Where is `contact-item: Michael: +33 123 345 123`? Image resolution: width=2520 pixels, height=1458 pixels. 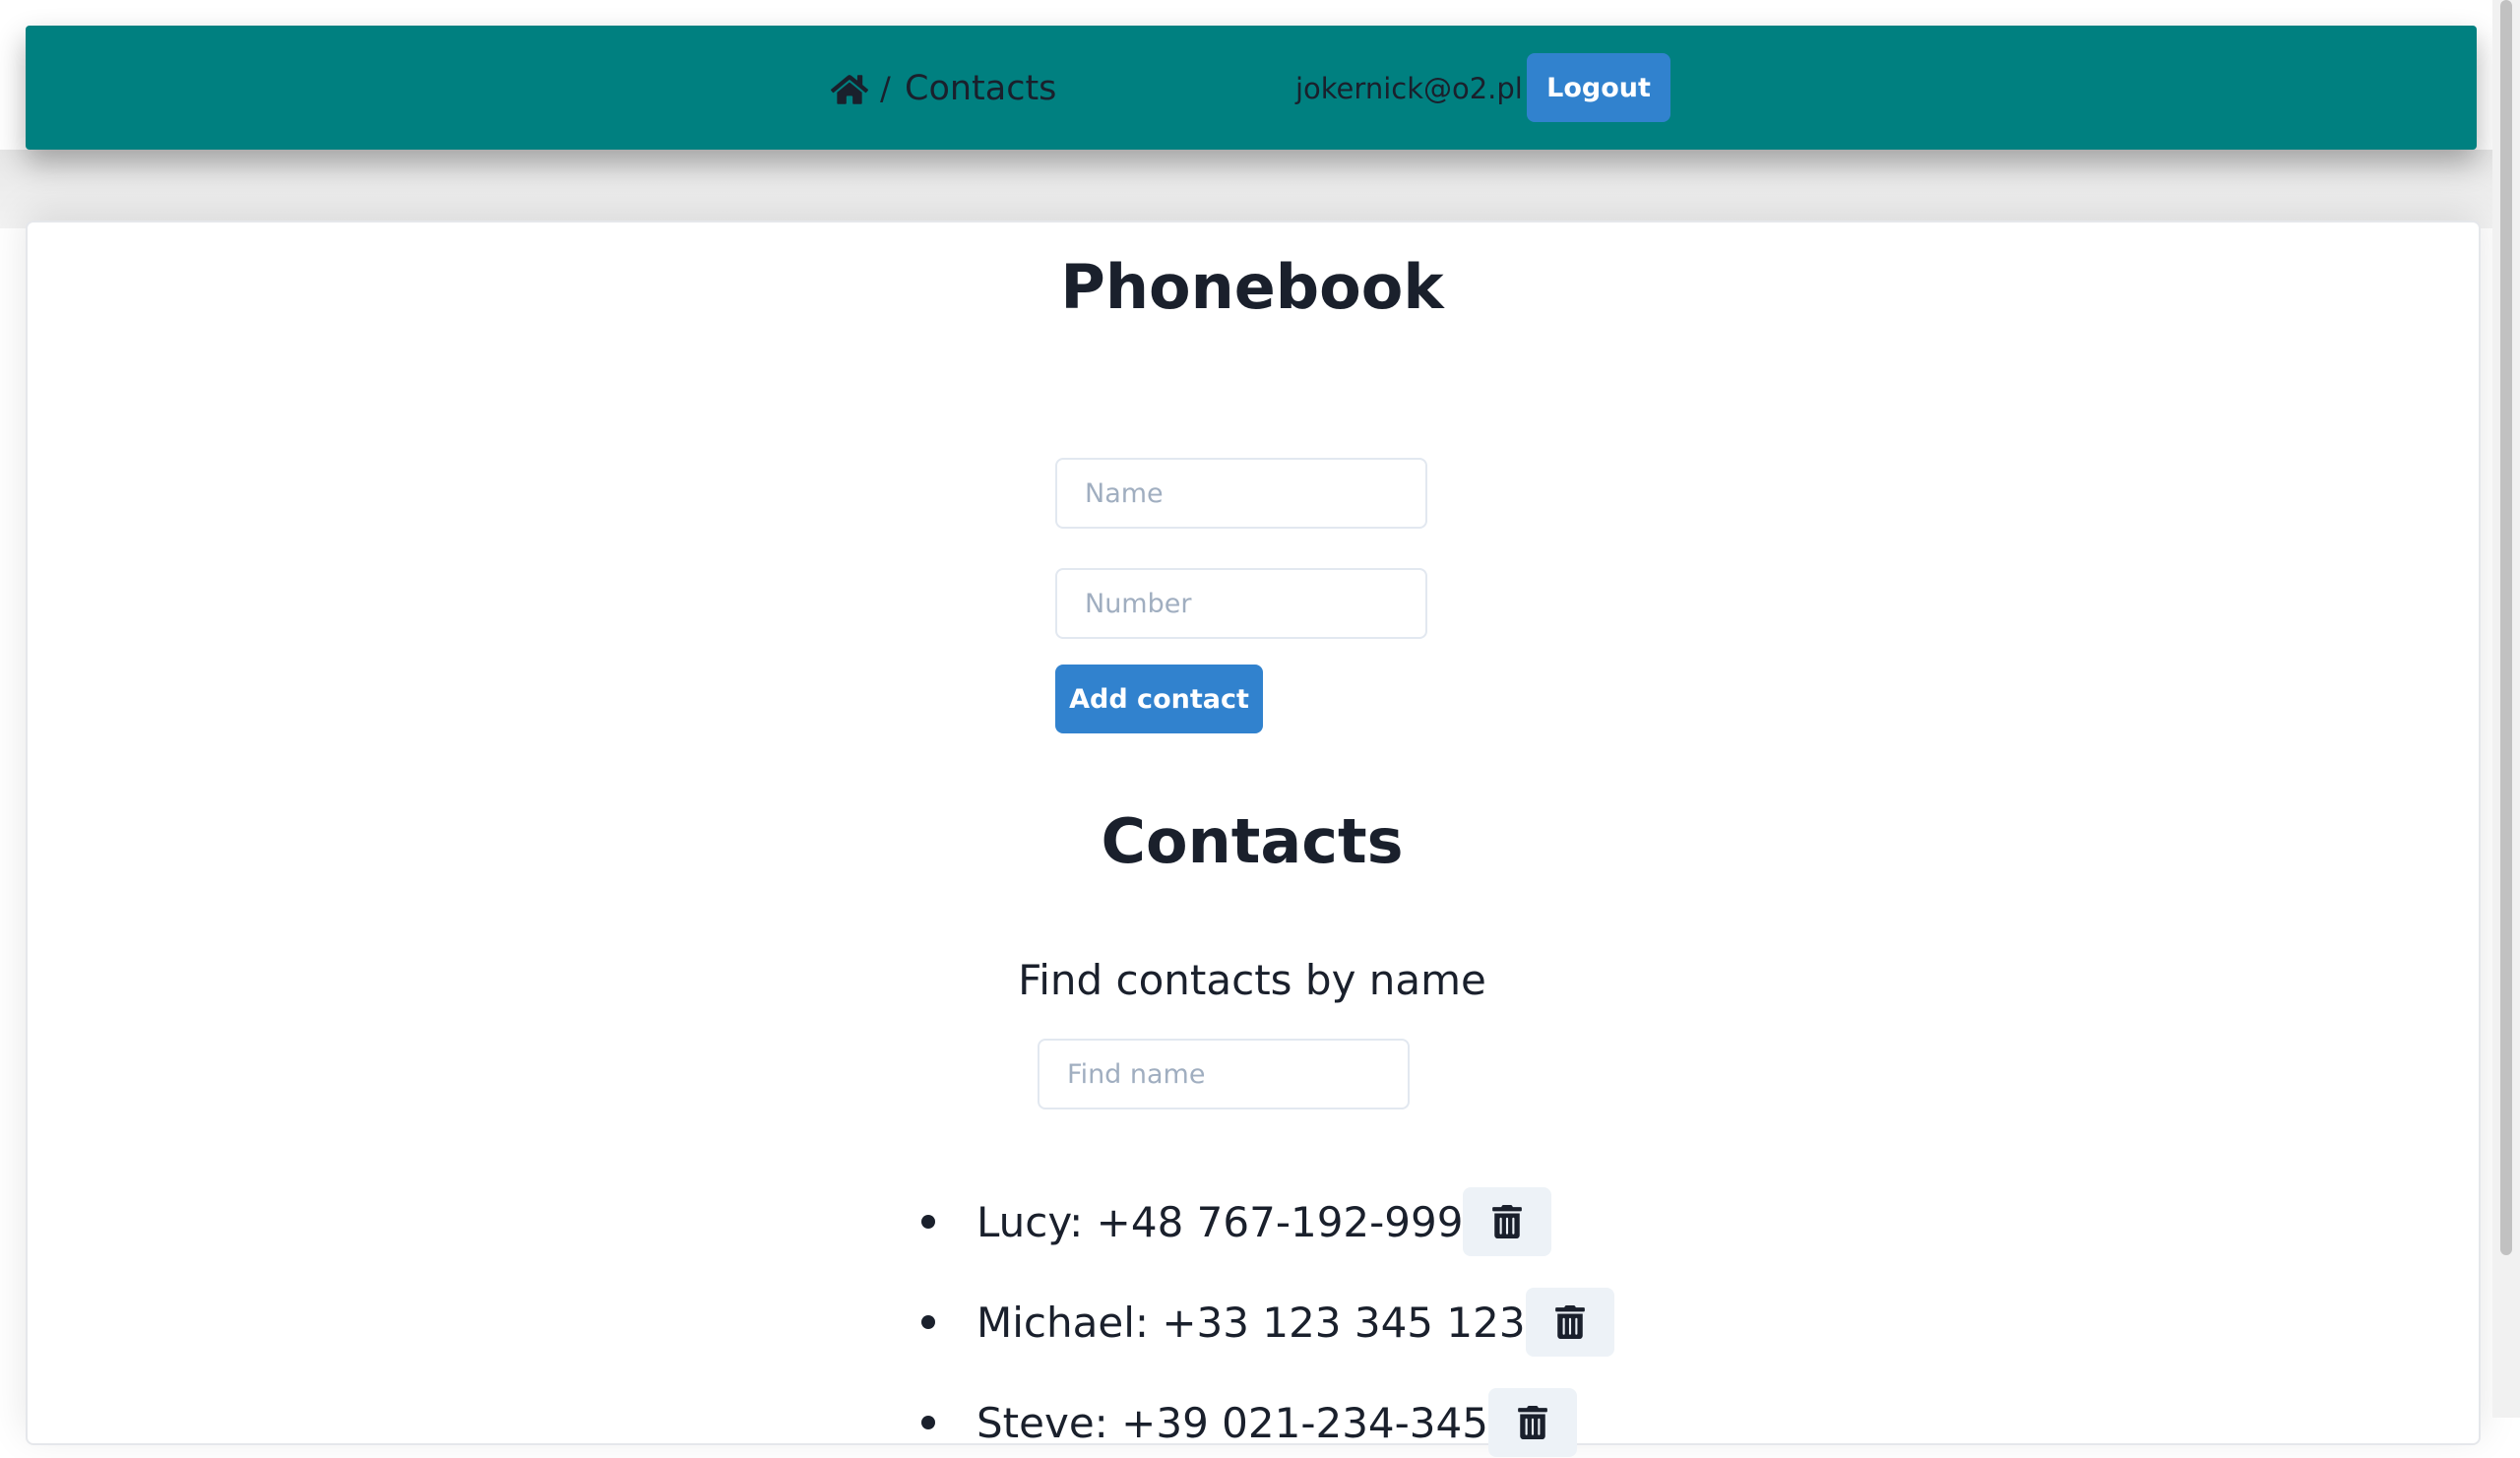 contact-item: Michael: +33 123 345 123 is located at coordinates (1267, 1322).